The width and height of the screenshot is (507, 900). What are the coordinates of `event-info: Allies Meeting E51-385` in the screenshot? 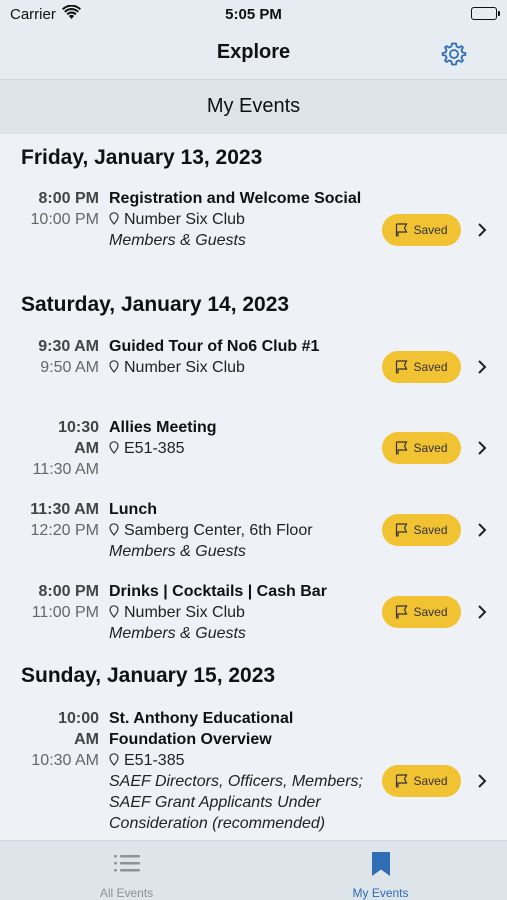 It's located at (244, 438).